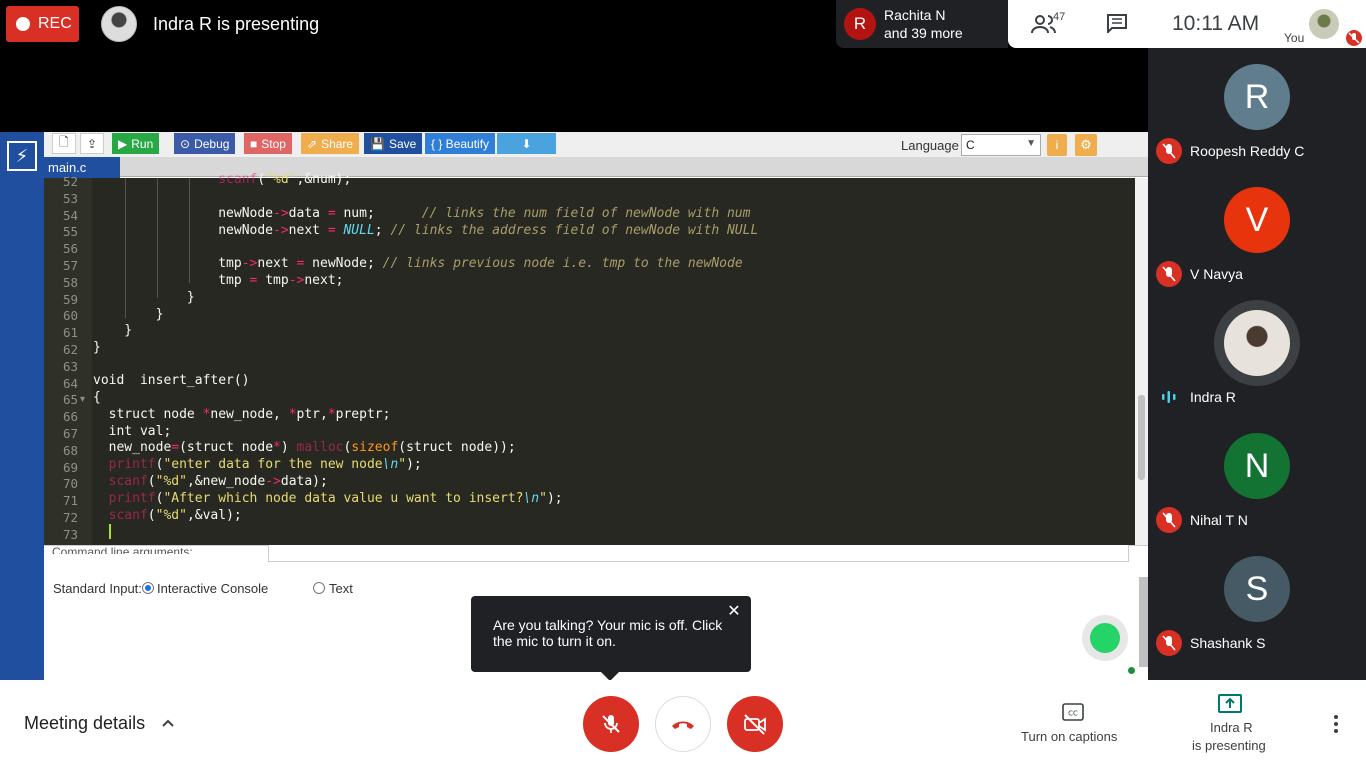 Image resolution: width=1366 pixels, height=768 pixels. What do you see at coordinates (70, 265) in the screenshot?
I see `line-number: 57` at bounding box center [70, 265].